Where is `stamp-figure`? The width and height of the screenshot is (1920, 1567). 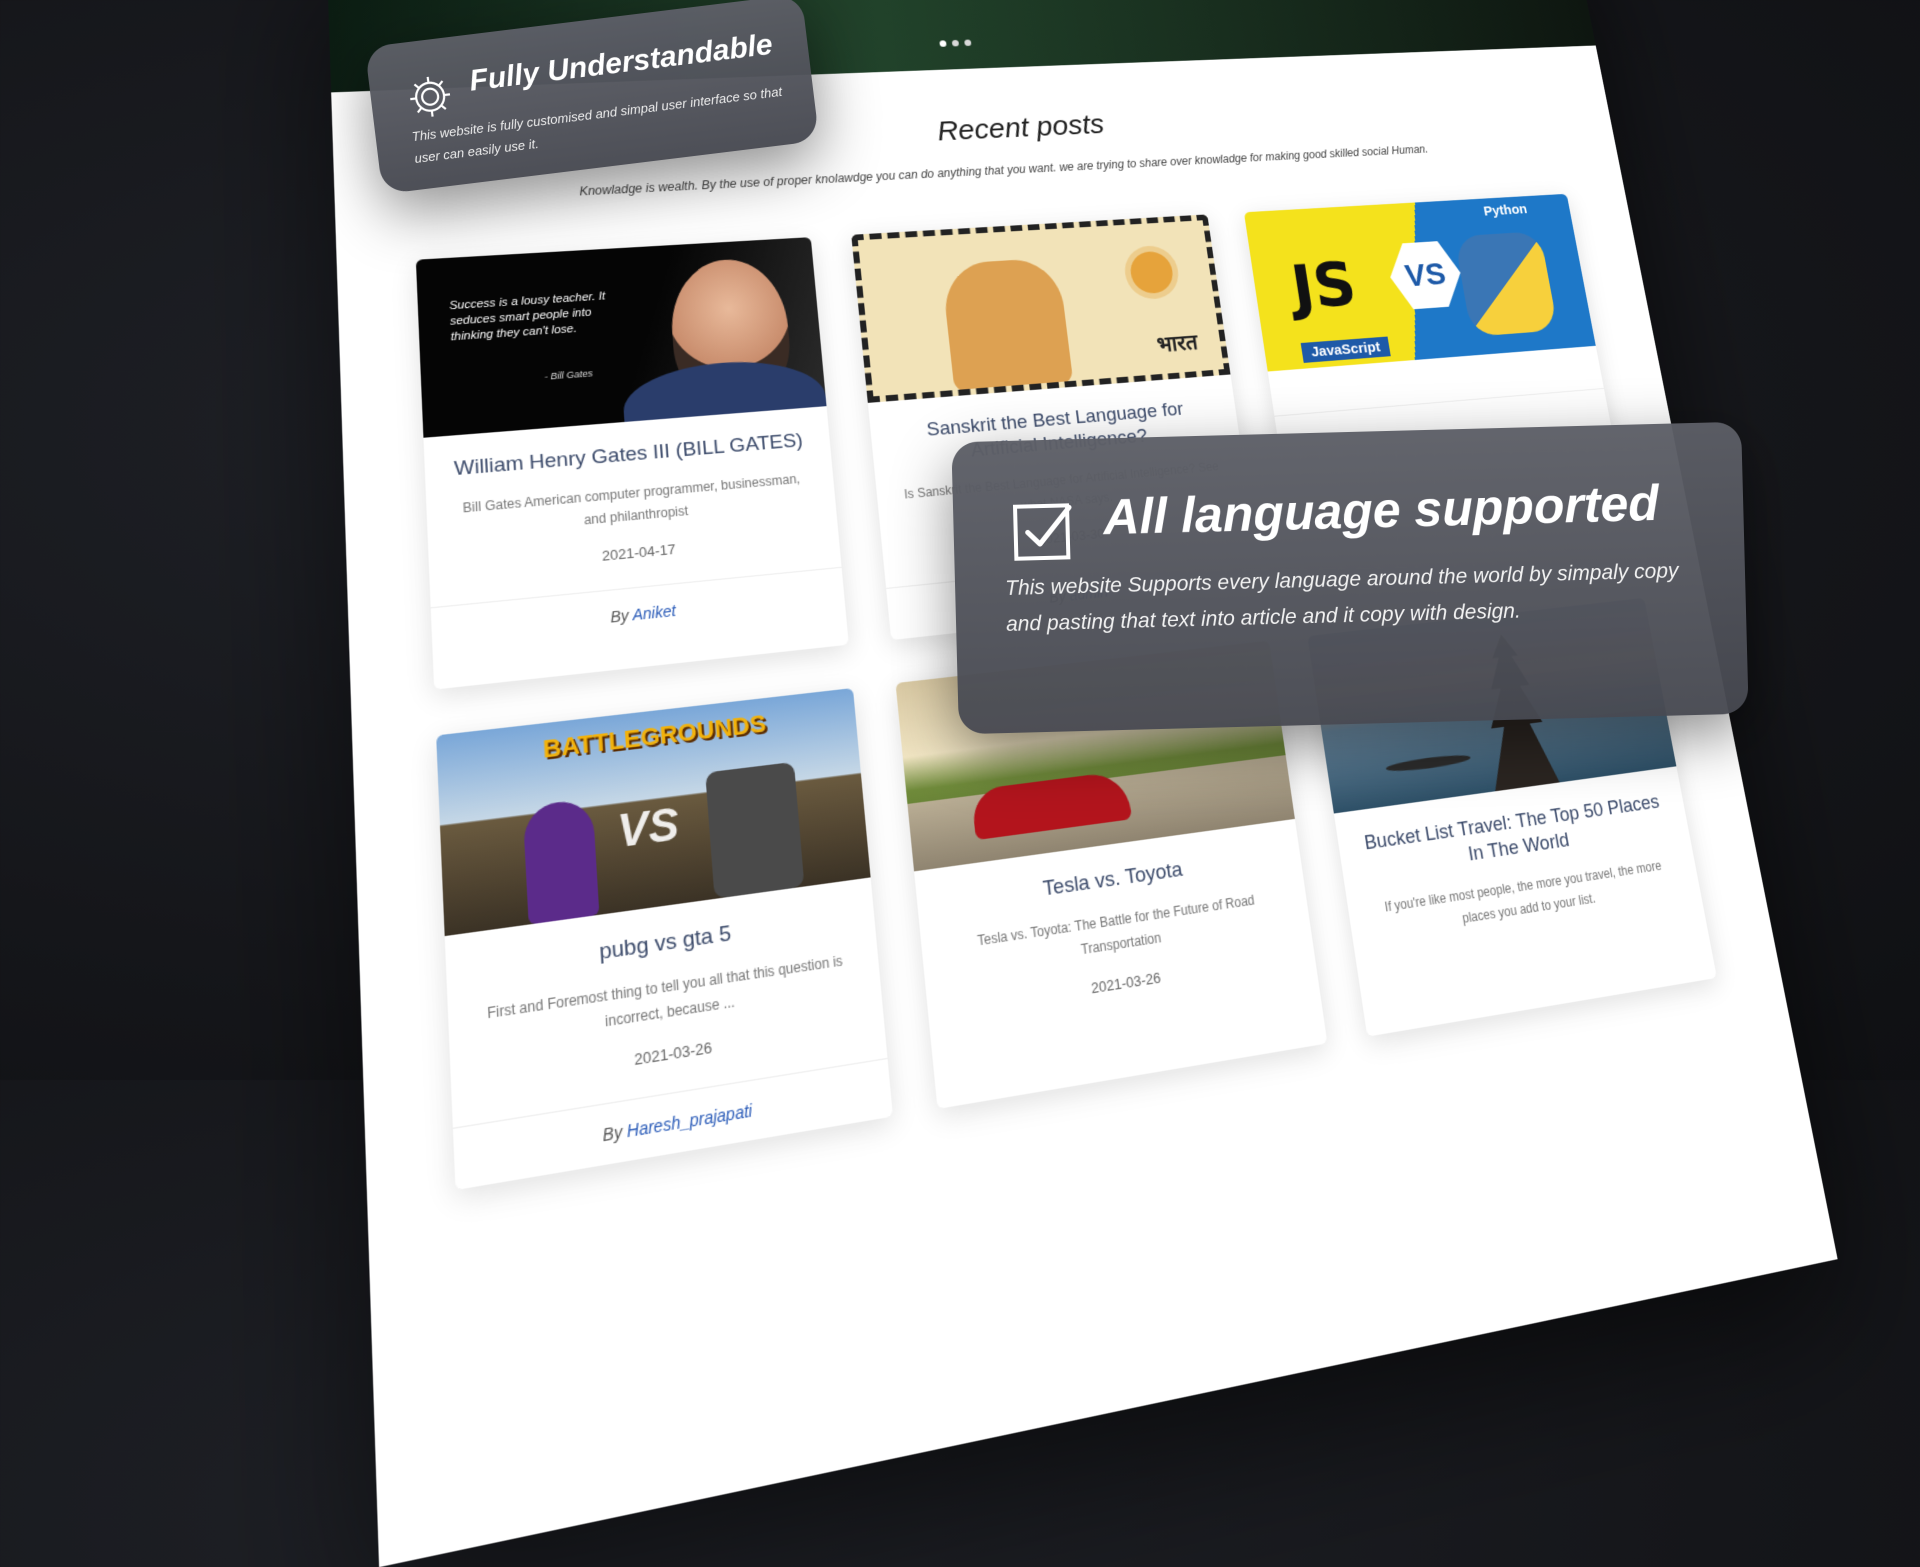
stamp-figure is located at coordinates (1007, 324).